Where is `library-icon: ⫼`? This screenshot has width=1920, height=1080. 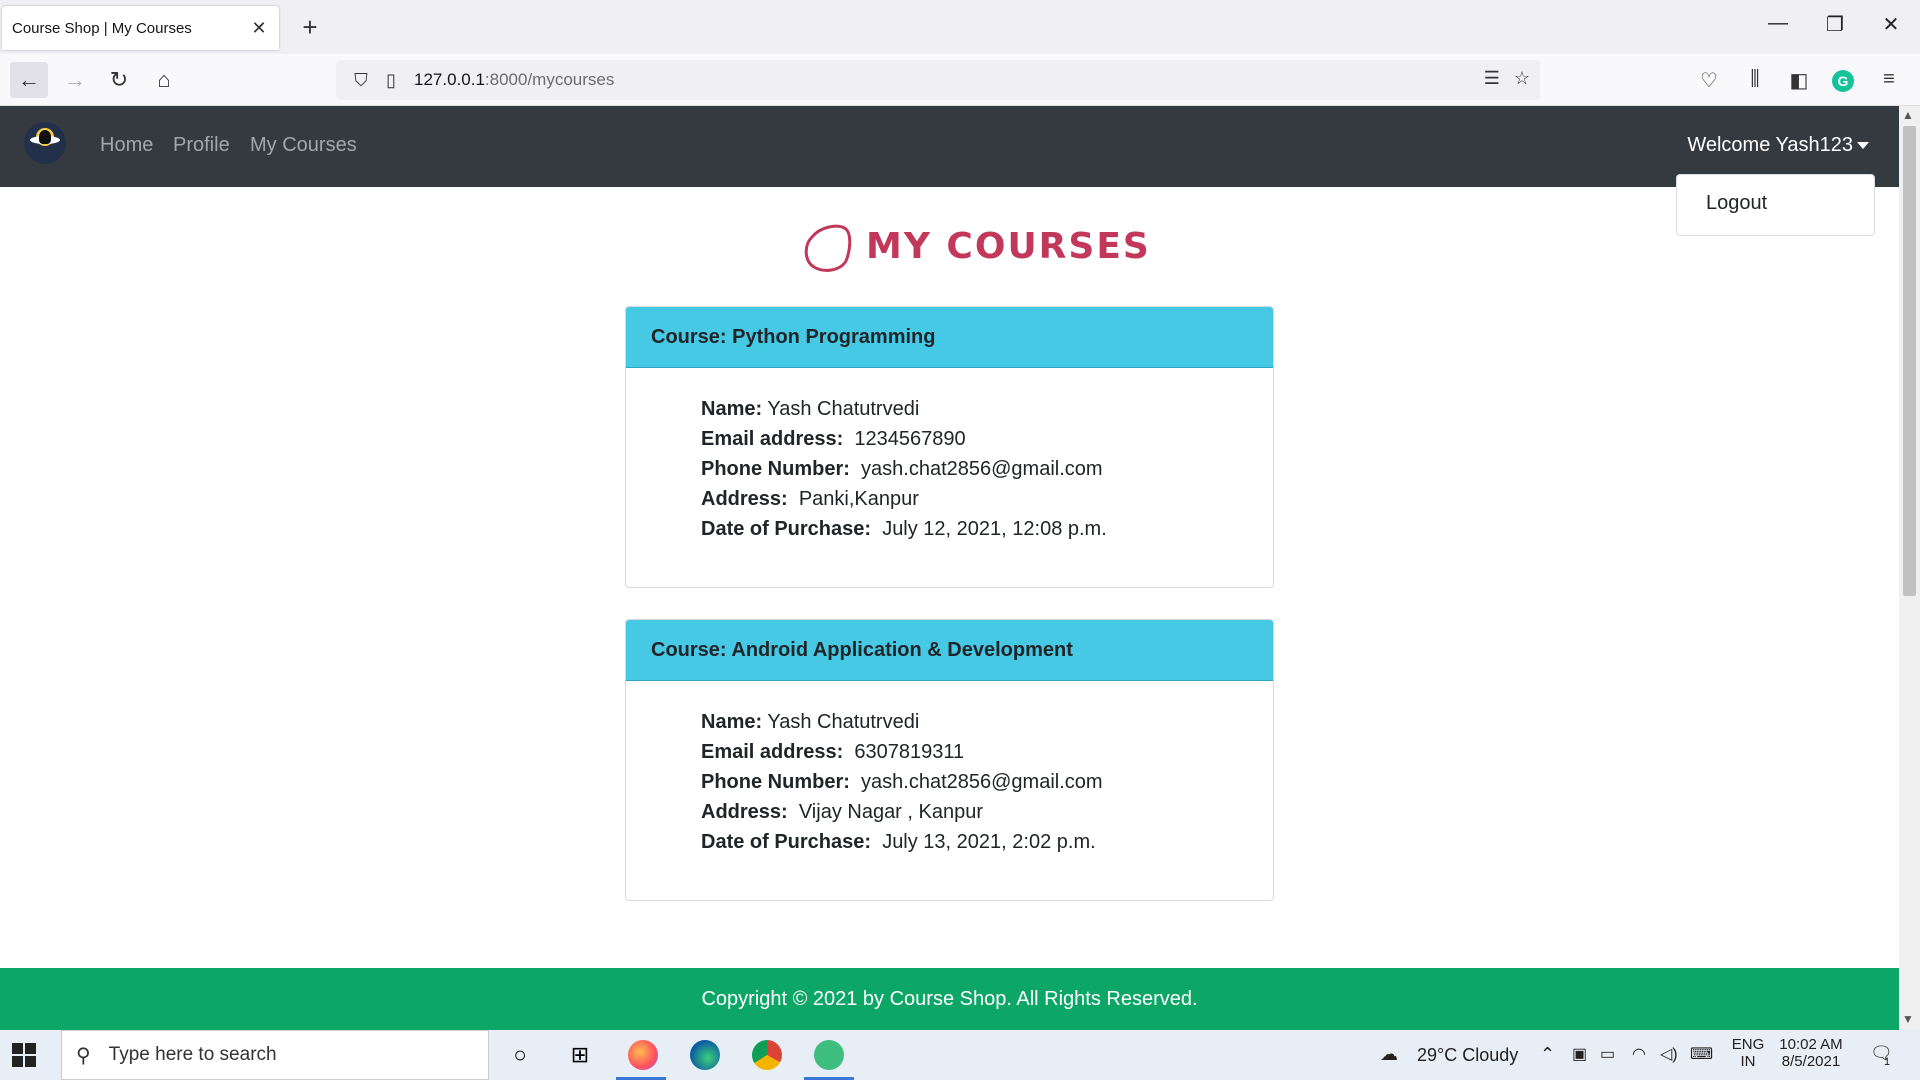
library-icon: ⫼ is located at coordinates (1755, 79).